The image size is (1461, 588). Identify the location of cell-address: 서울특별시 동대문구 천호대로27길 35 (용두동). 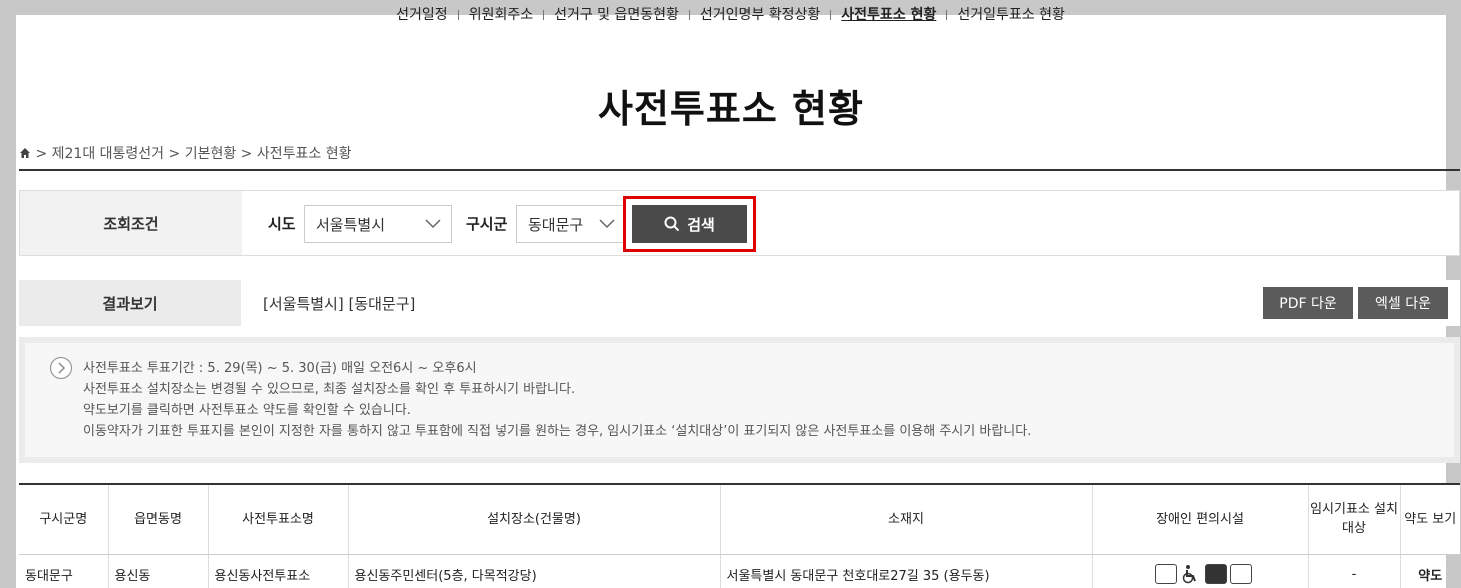
(906, 571).